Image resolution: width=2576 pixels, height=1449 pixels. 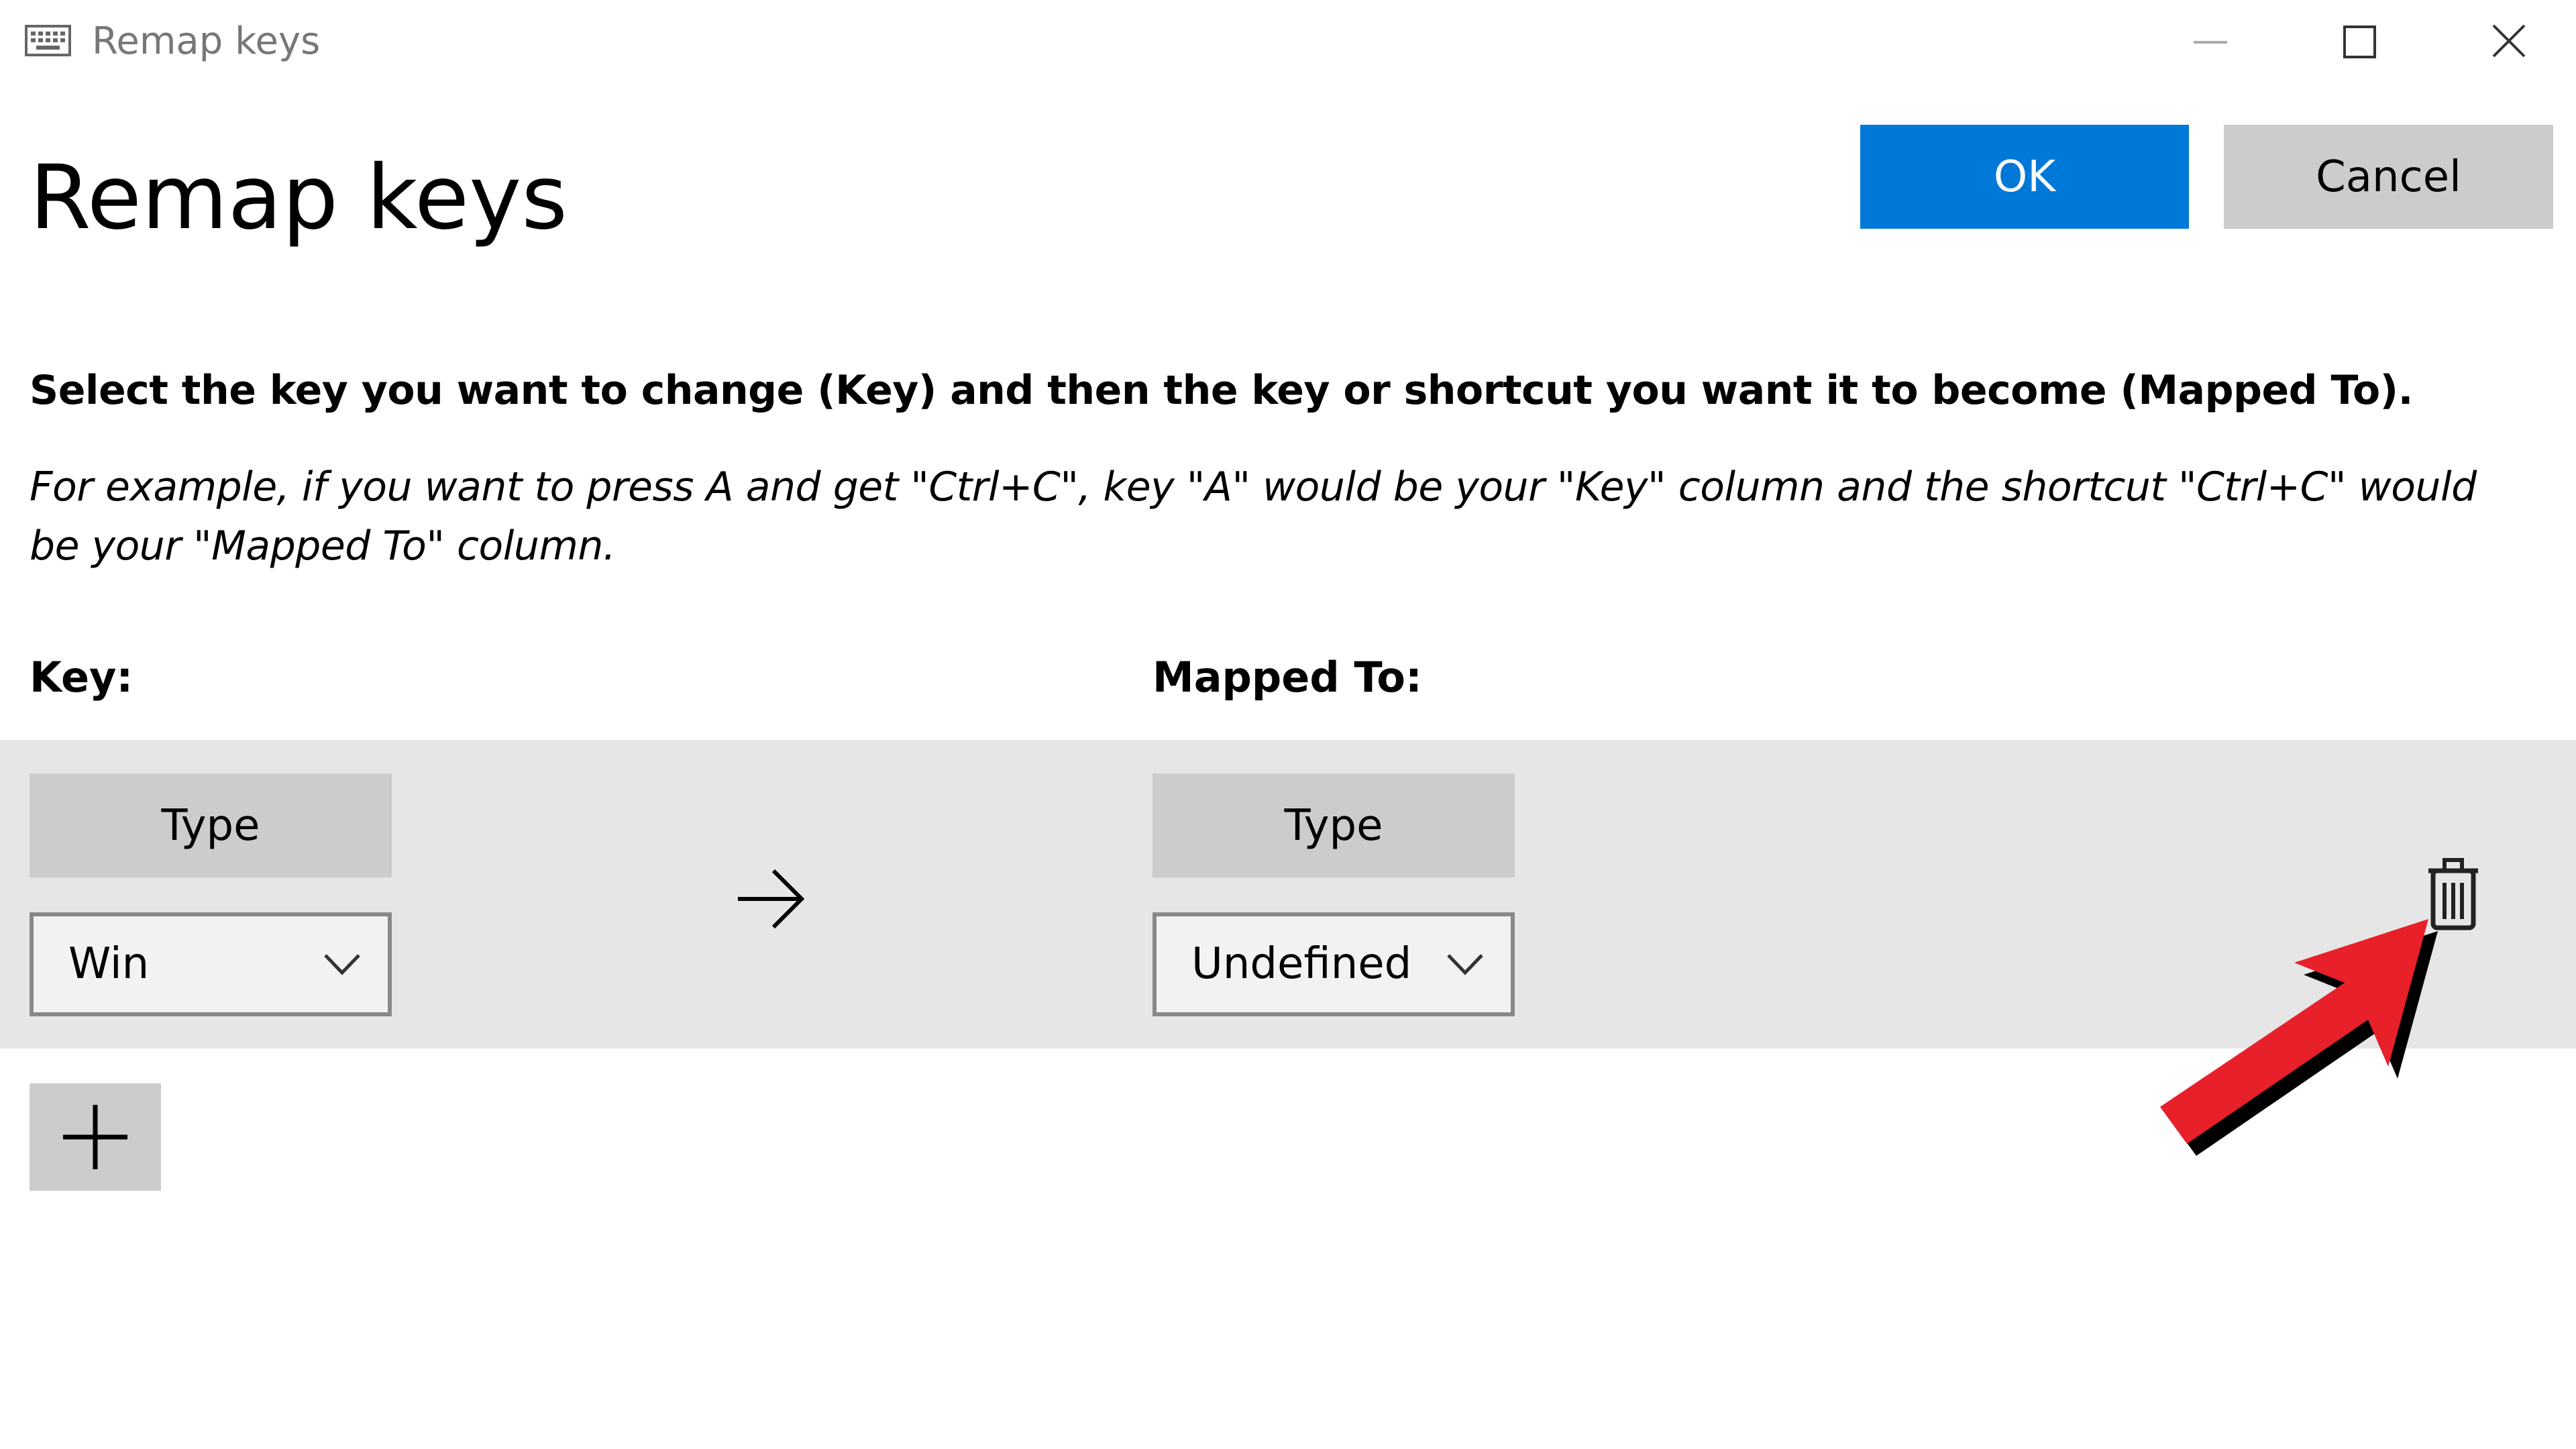 I want to click on mapped-to-column-header: Mapped To:, so click(x=1287, y=677).